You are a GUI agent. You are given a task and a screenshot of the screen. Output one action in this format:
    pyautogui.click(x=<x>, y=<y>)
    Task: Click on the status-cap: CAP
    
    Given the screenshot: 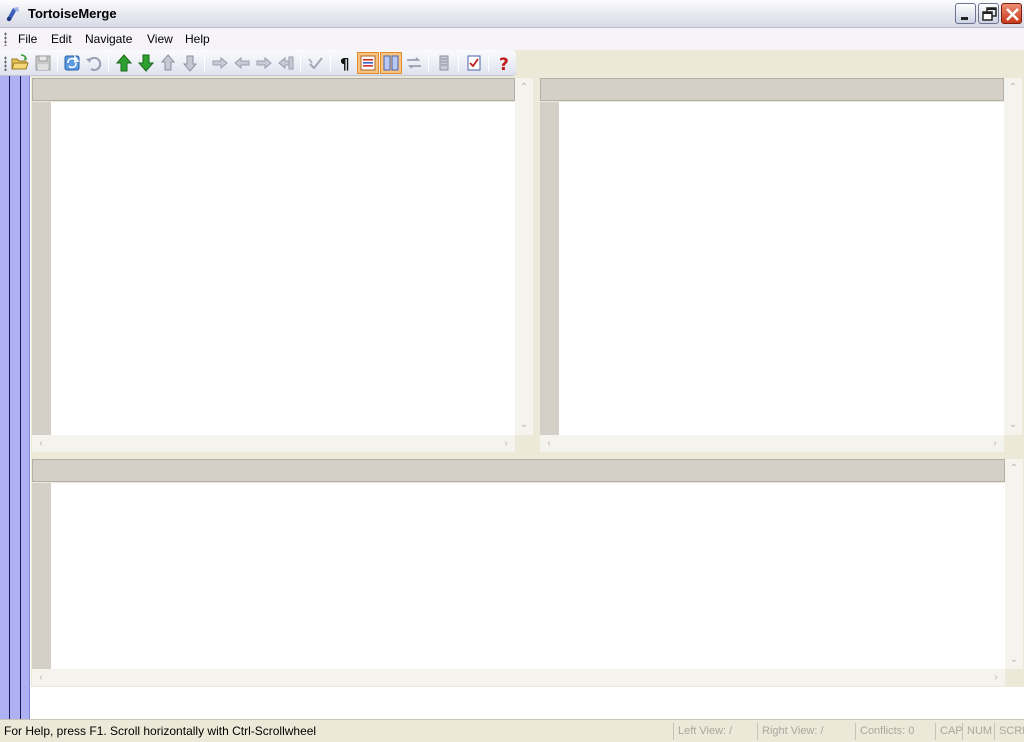 What is the action you would take?
    pyautogui.click(x=949, y=731)
    